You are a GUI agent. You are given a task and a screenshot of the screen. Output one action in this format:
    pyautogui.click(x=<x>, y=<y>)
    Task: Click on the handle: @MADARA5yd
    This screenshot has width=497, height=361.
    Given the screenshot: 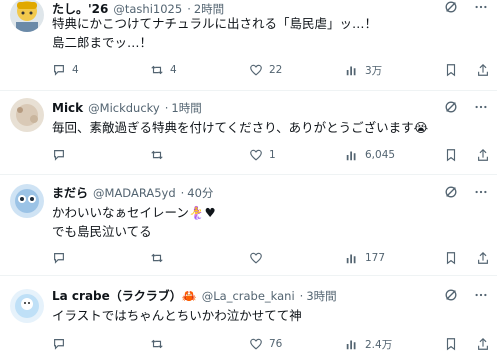 What is the action you would take?
    pyautogui.click(x=134, y=193)
    